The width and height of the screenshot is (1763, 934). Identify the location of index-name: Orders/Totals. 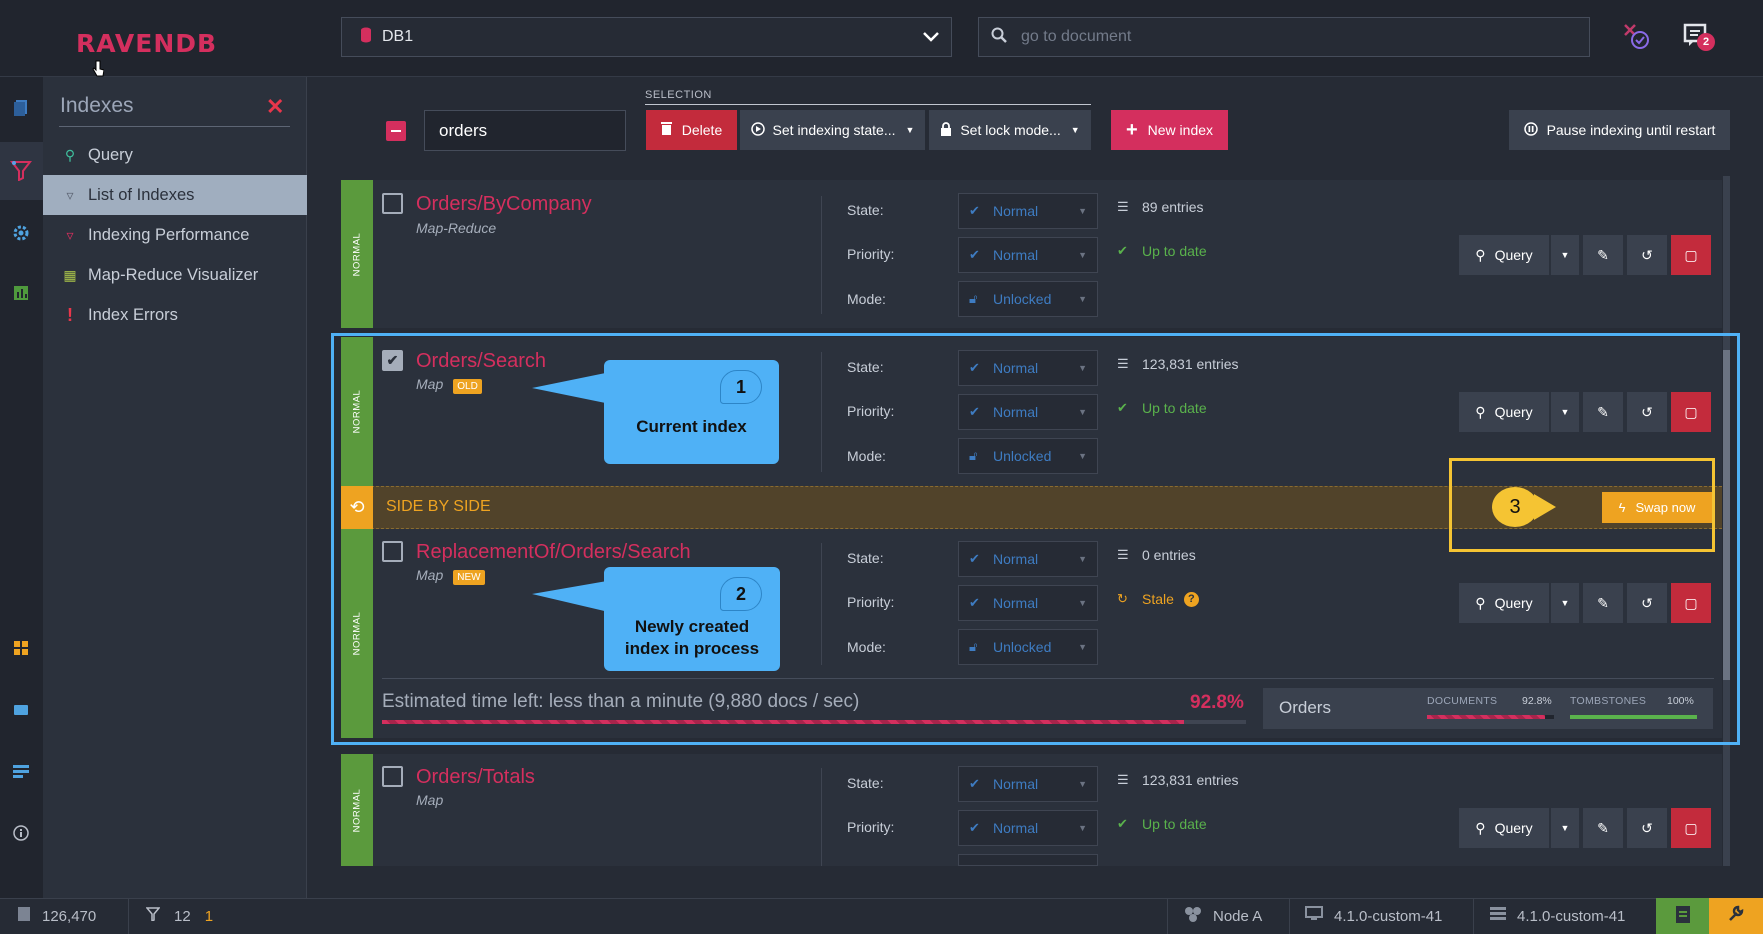
(475, 777).